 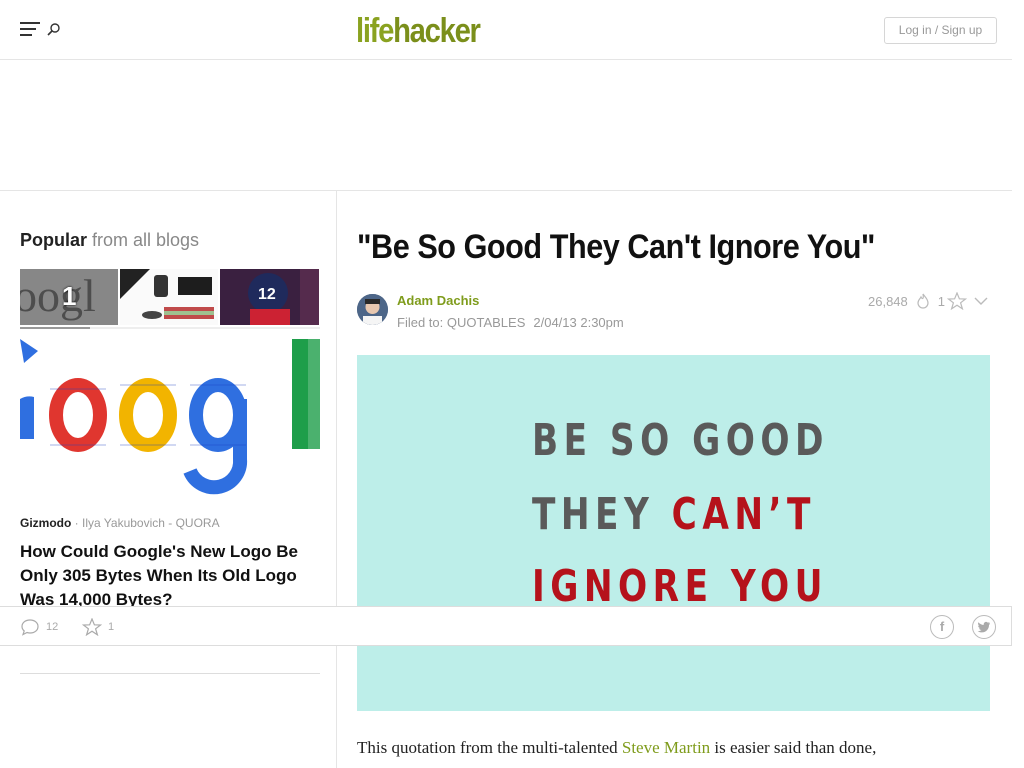 I want to click on featured-blog-name: Gizmodo, so click(x=45, y=523).